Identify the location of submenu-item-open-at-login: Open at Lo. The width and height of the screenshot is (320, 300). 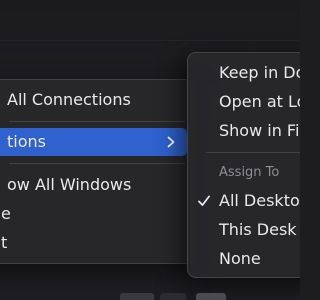
(259, 102).